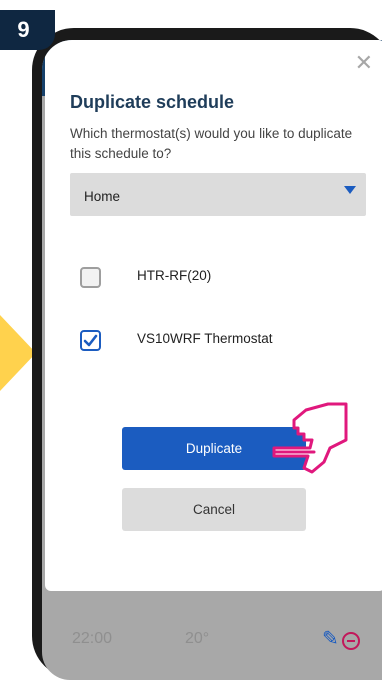  What do you see at coordinates (310, 438) in the screenshot?
I see `pointing-hand-icon` at bounding box center [310, 438].